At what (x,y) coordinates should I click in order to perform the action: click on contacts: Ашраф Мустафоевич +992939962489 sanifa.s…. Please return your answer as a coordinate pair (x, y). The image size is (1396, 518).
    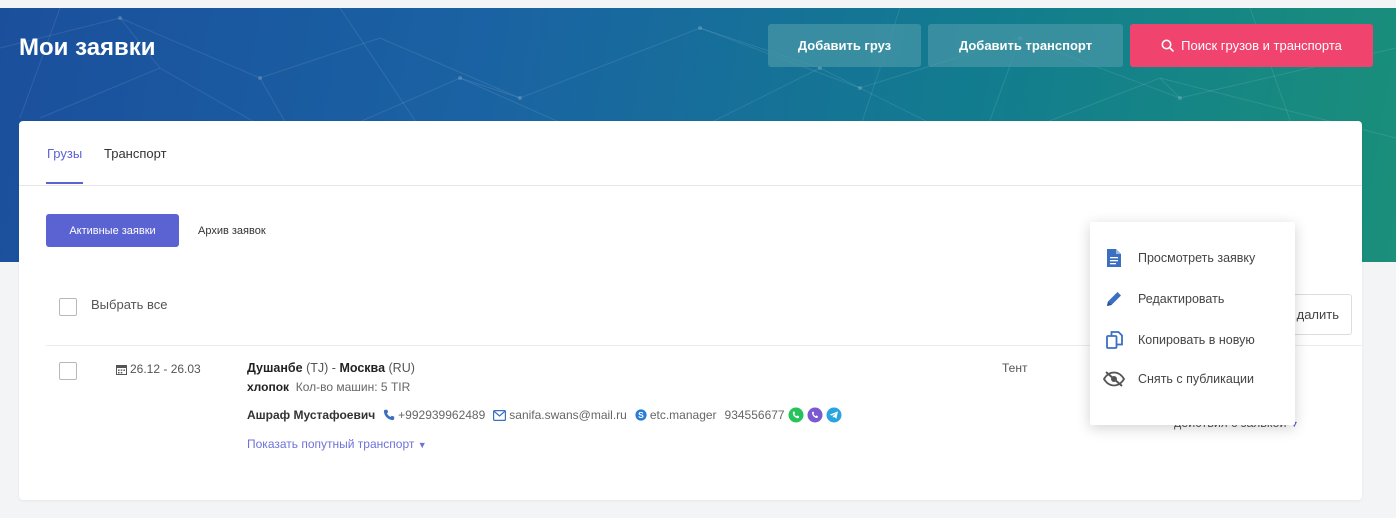
    Looking at the image, I should click on (544, 415).